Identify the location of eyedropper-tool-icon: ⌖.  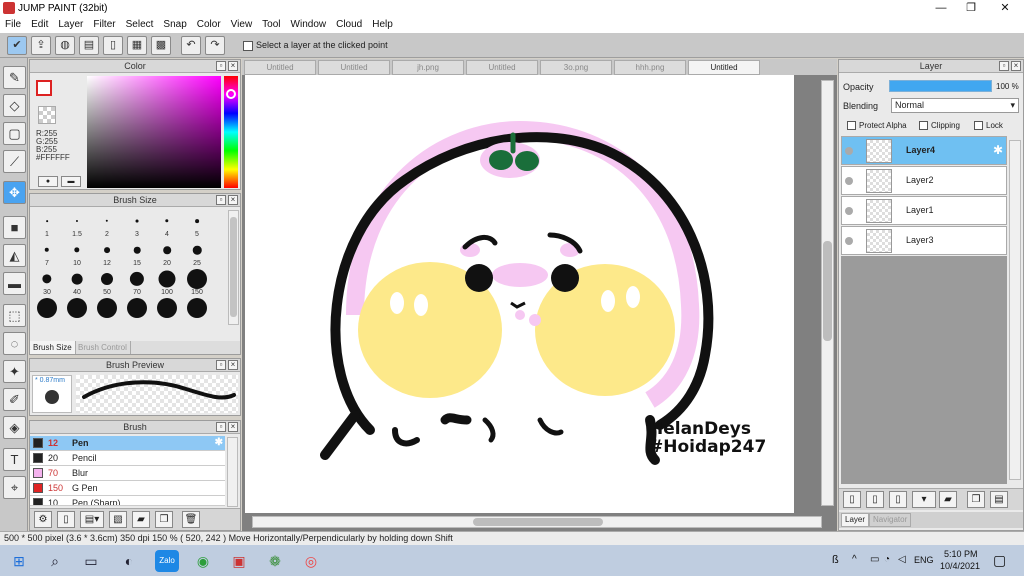
(14, 487).